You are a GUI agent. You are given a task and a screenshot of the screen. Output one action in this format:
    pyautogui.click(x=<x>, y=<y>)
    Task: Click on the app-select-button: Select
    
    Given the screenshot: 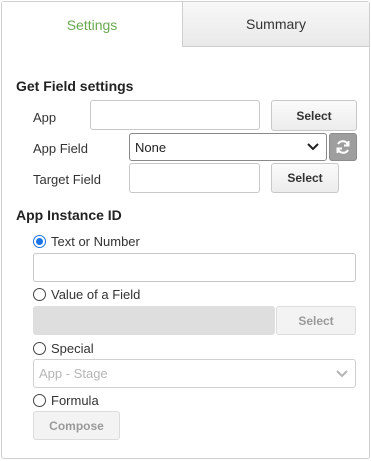 What is the action you would take?
    pyautogui.click(x=314, y=115)
    